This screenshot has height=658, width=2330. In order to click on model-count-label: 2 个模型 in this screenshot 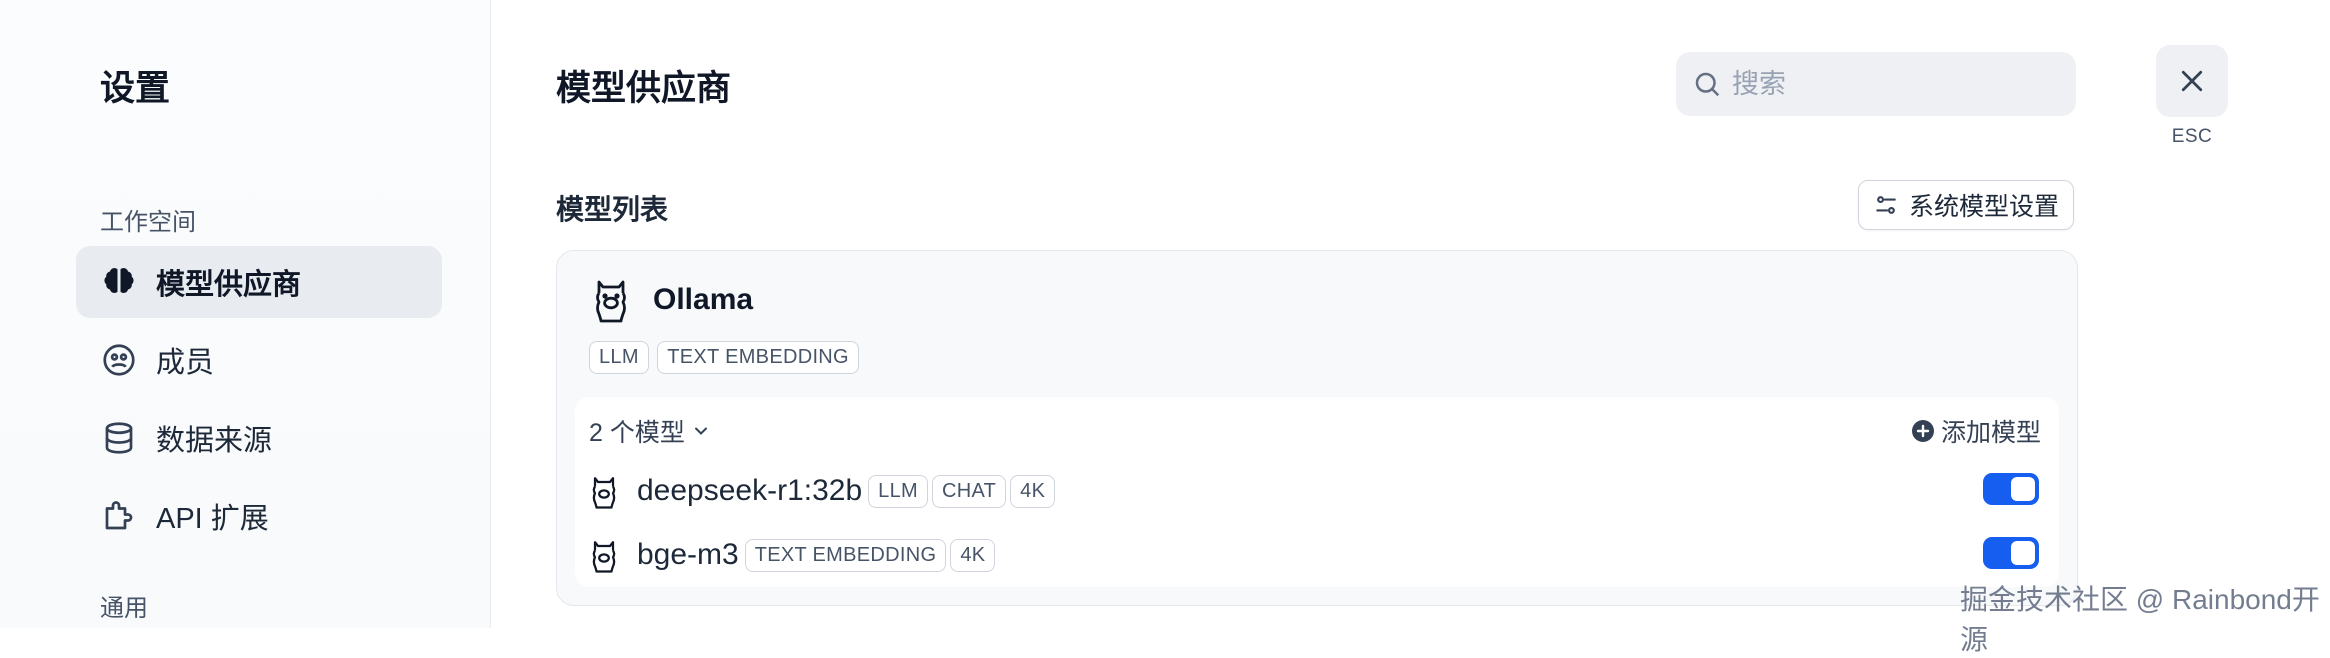, I will do `click(637, 433)`.